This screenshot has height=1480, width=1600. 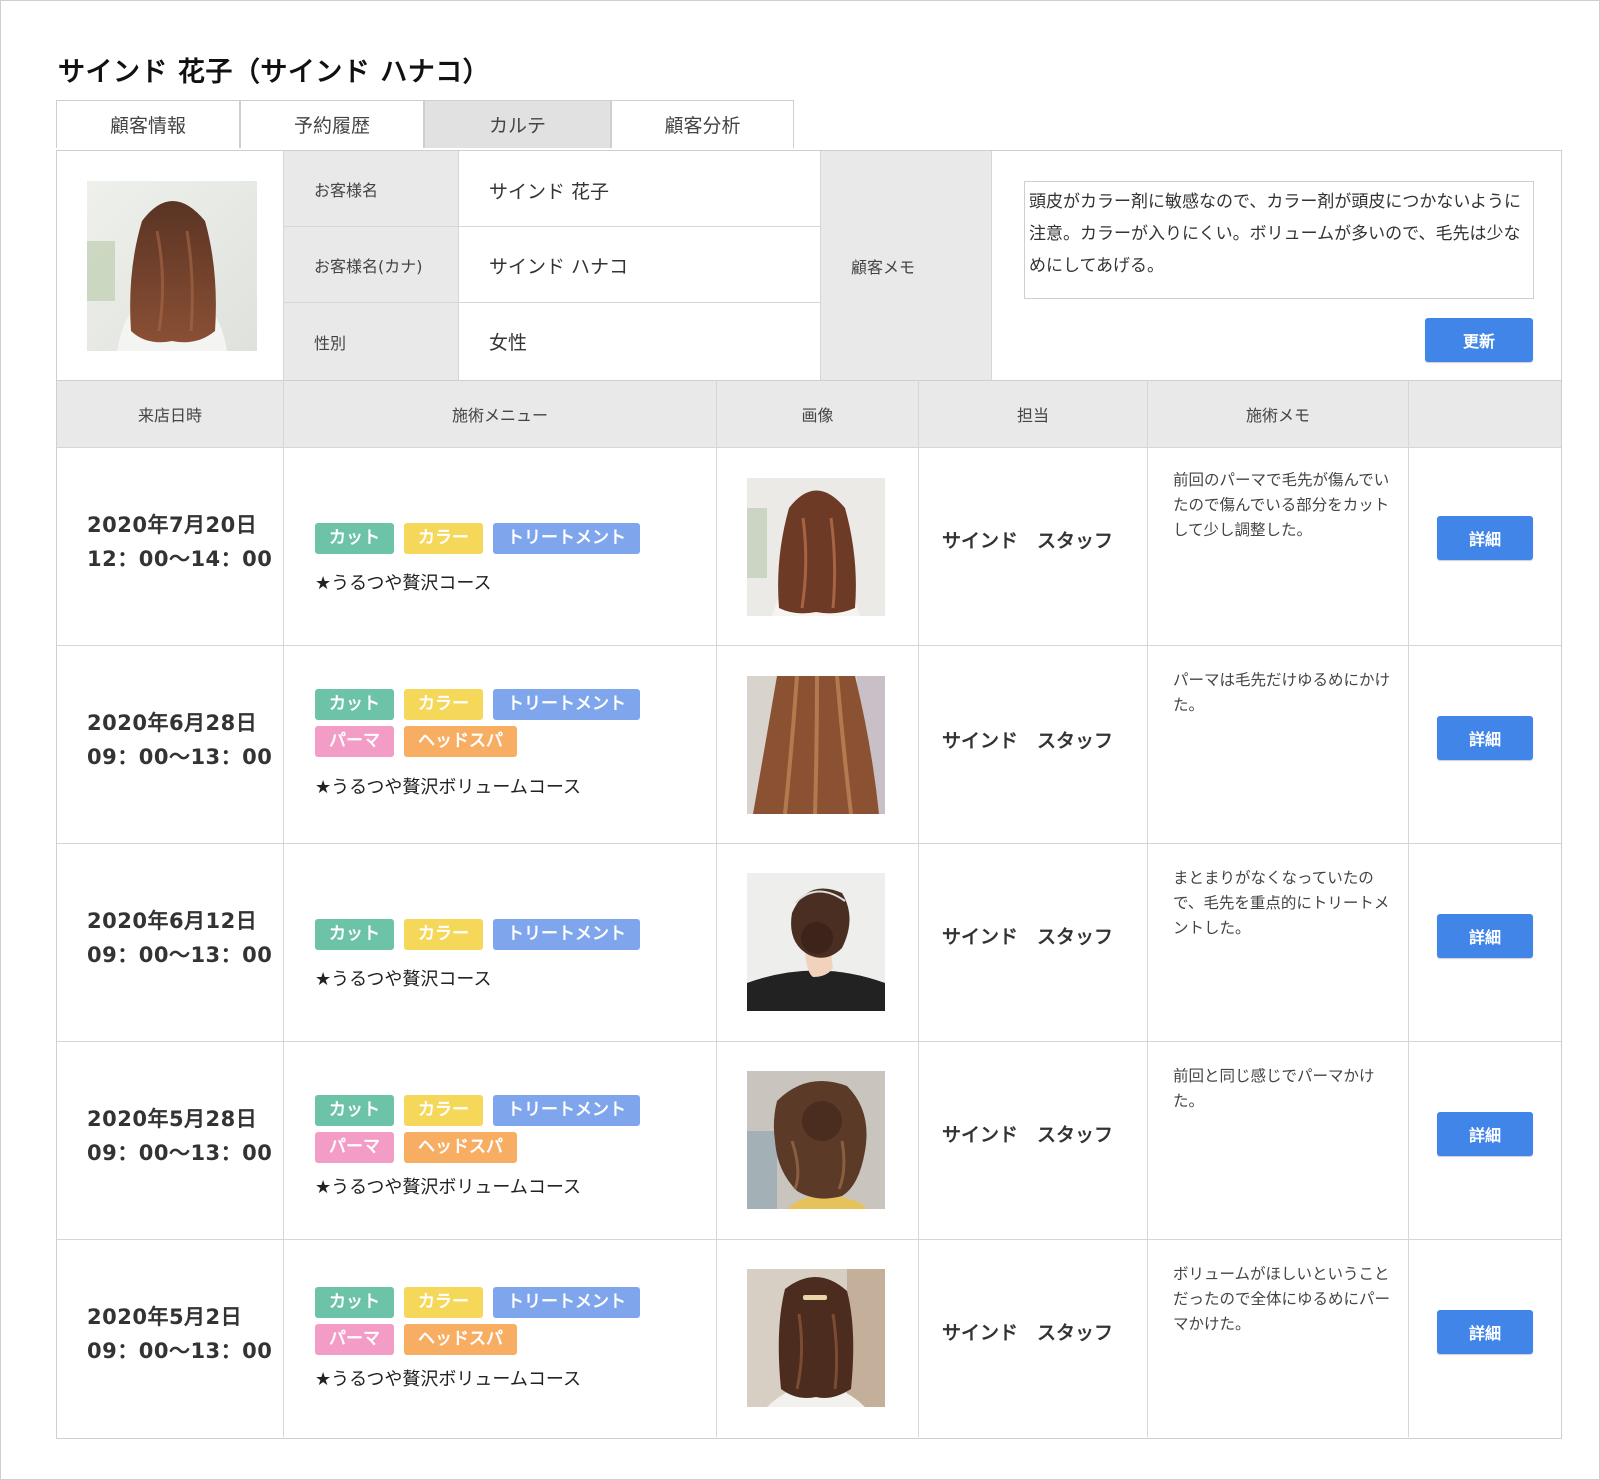 What do you see at coordinates (906, 265) in the screenshot?
I see `memo-label: 顧客メモ` at bounding box center [906, 265].